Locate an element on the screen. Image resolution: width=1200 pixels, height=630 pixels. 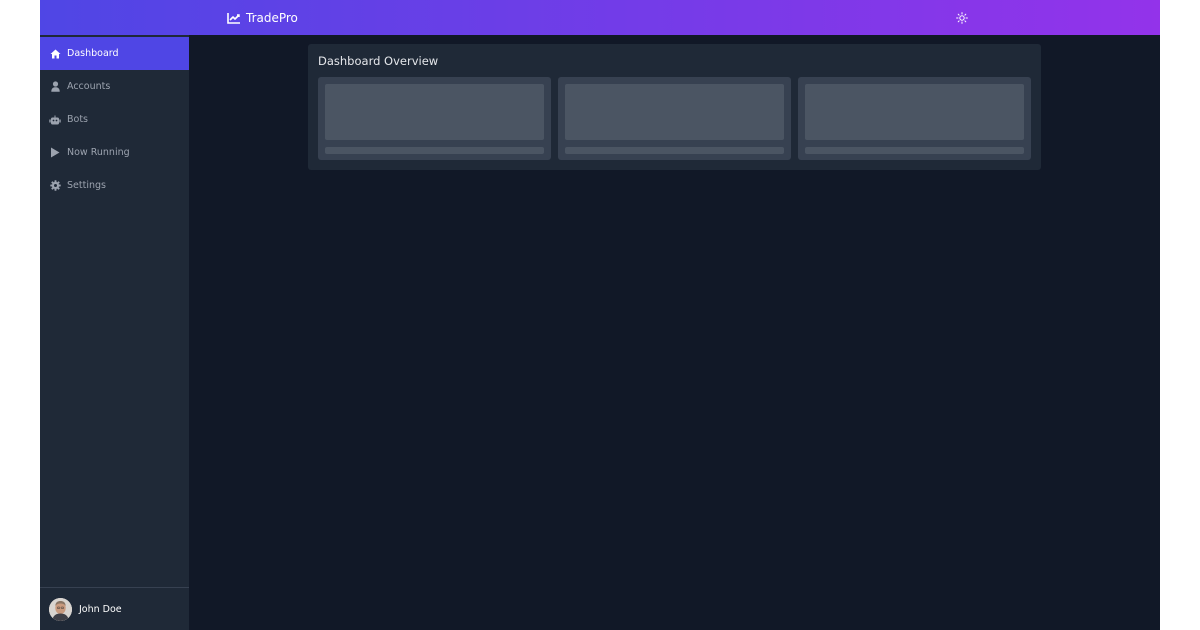
top-bar: TradePro is located at coordinates (600, 17).